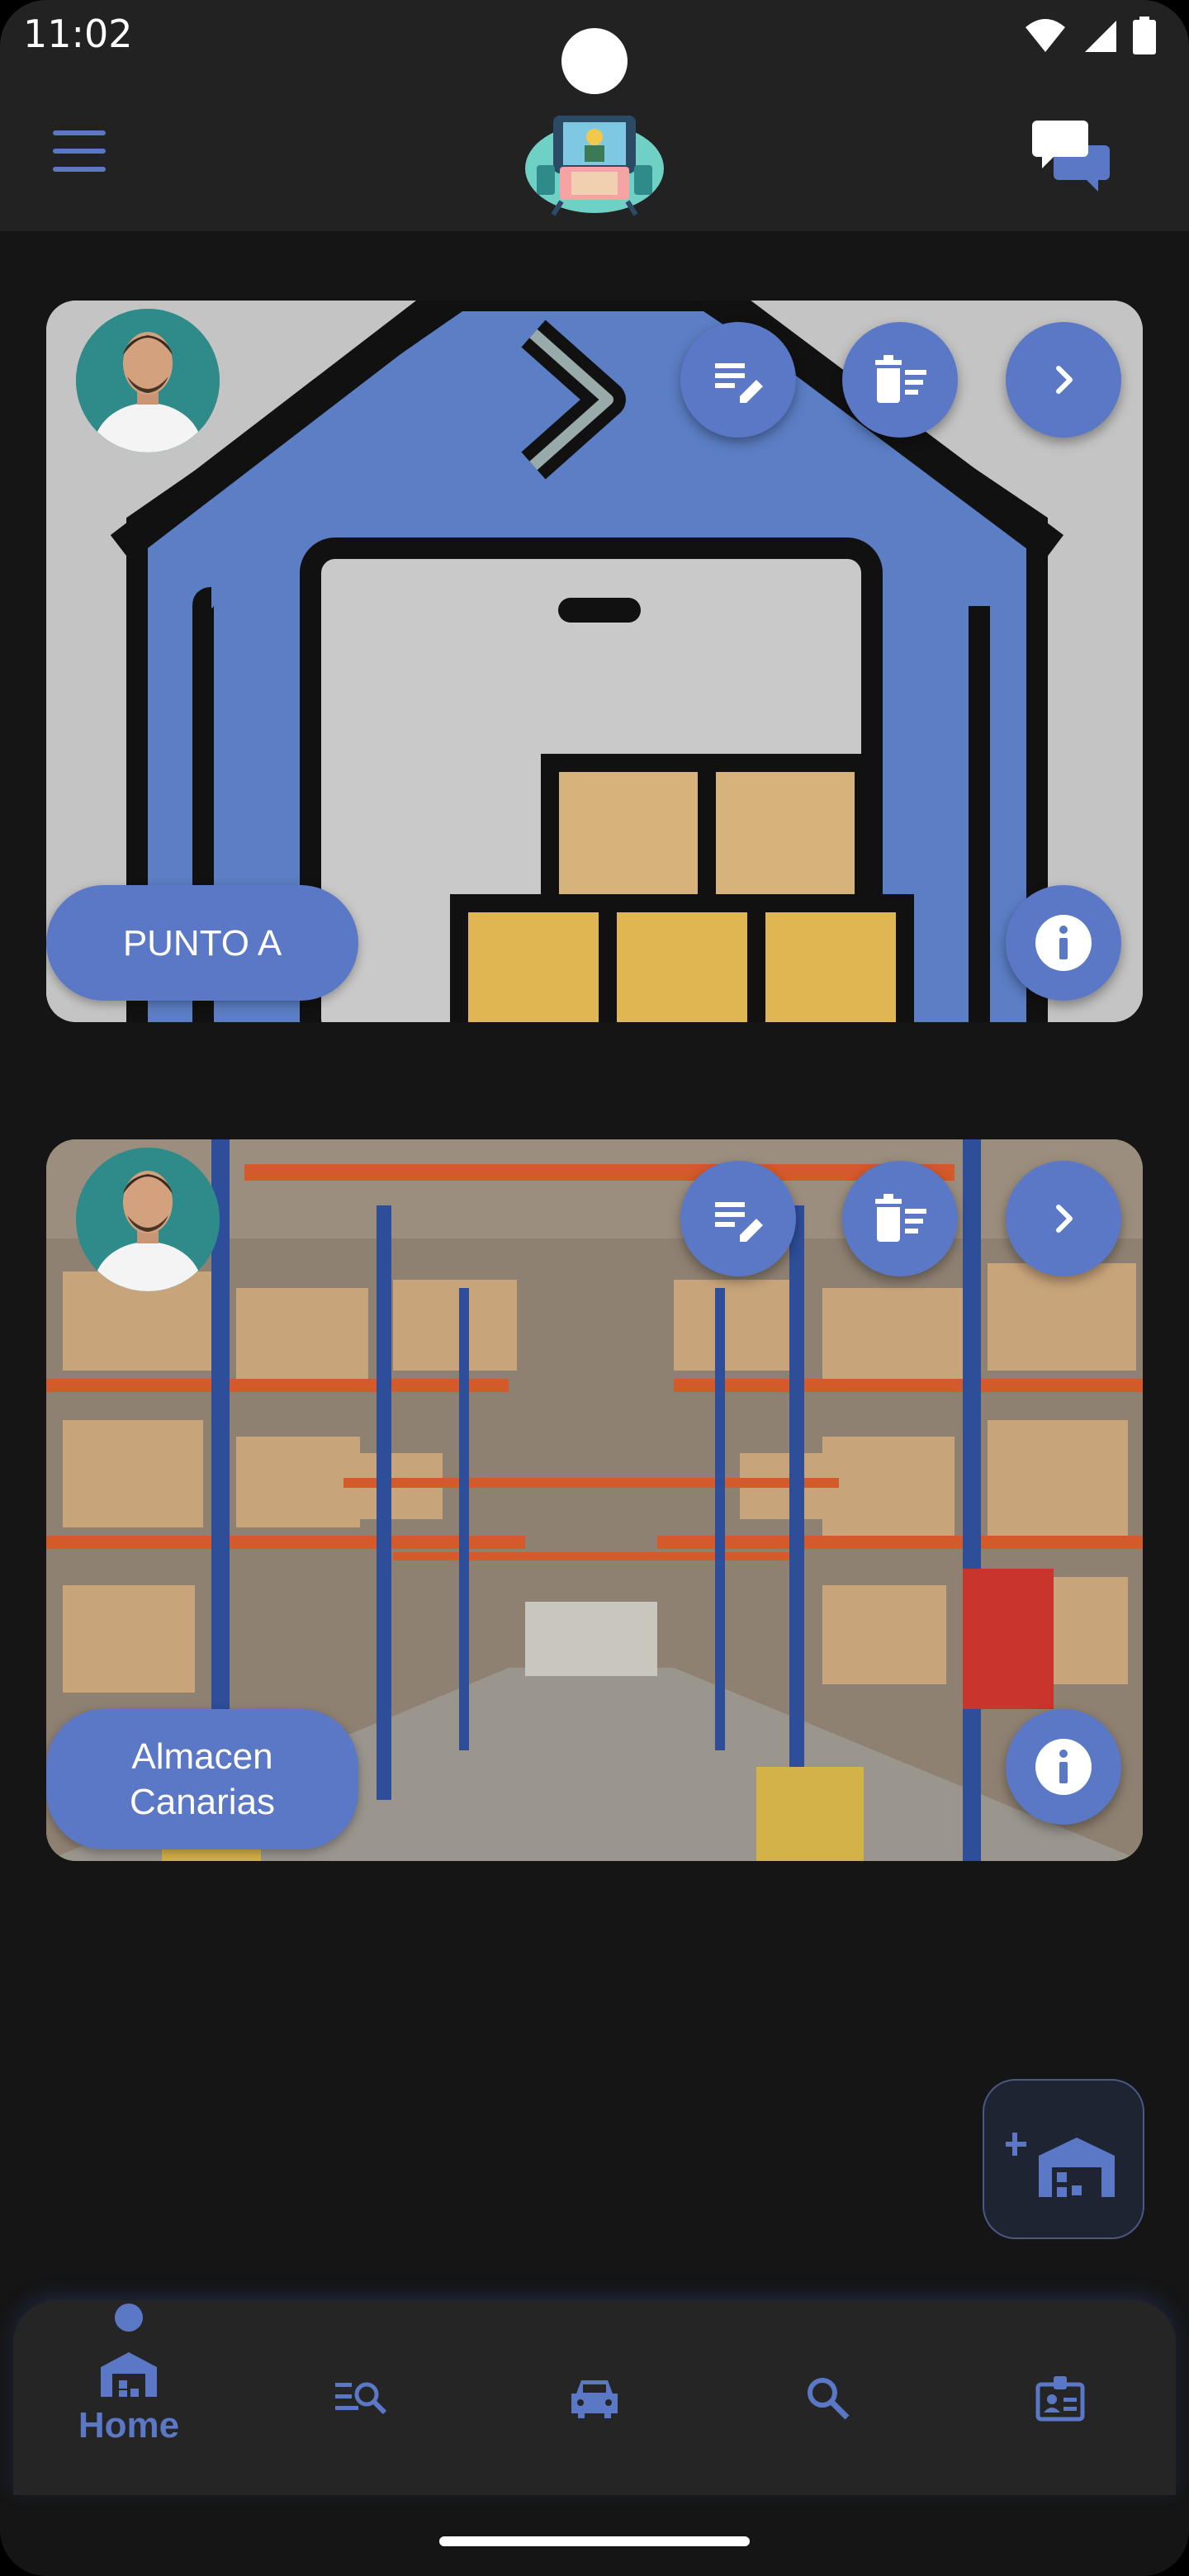 Image resolution: width=1189 pixels, height=2576 pixels. Describe the element at coordinates (202, 943) in the screenshot. I see `warehouse-name: PUNTO A` at that location.